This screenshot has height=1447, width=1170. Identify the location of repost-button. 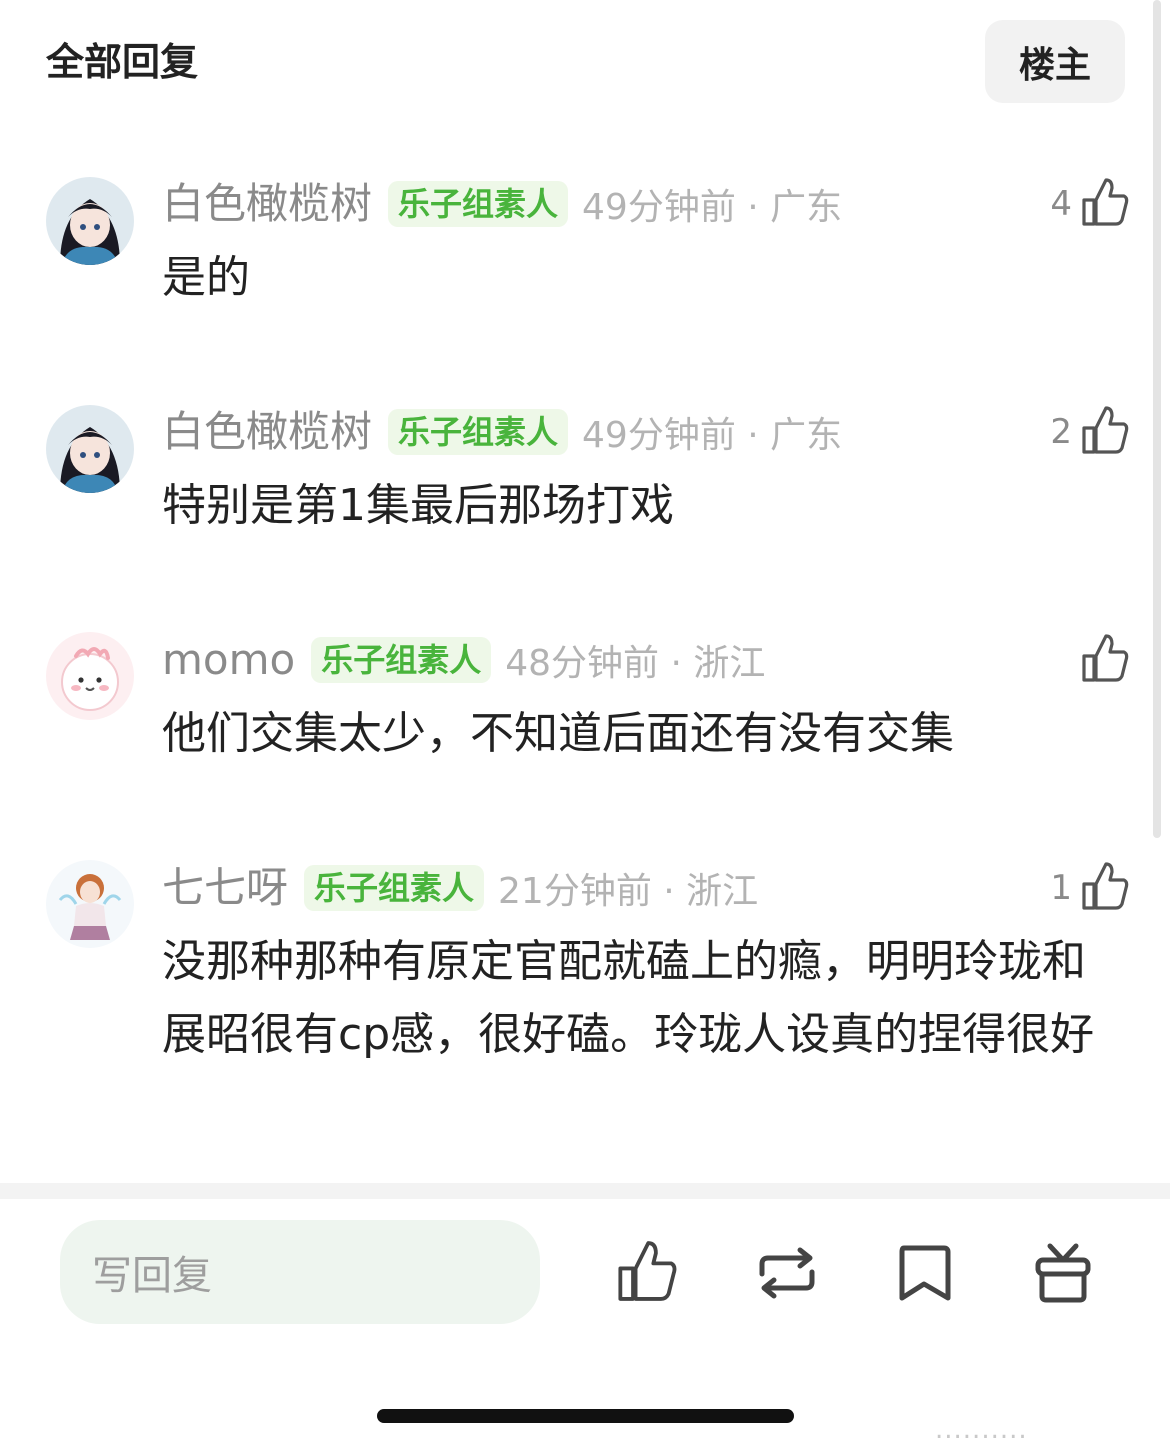
(787, 1273).